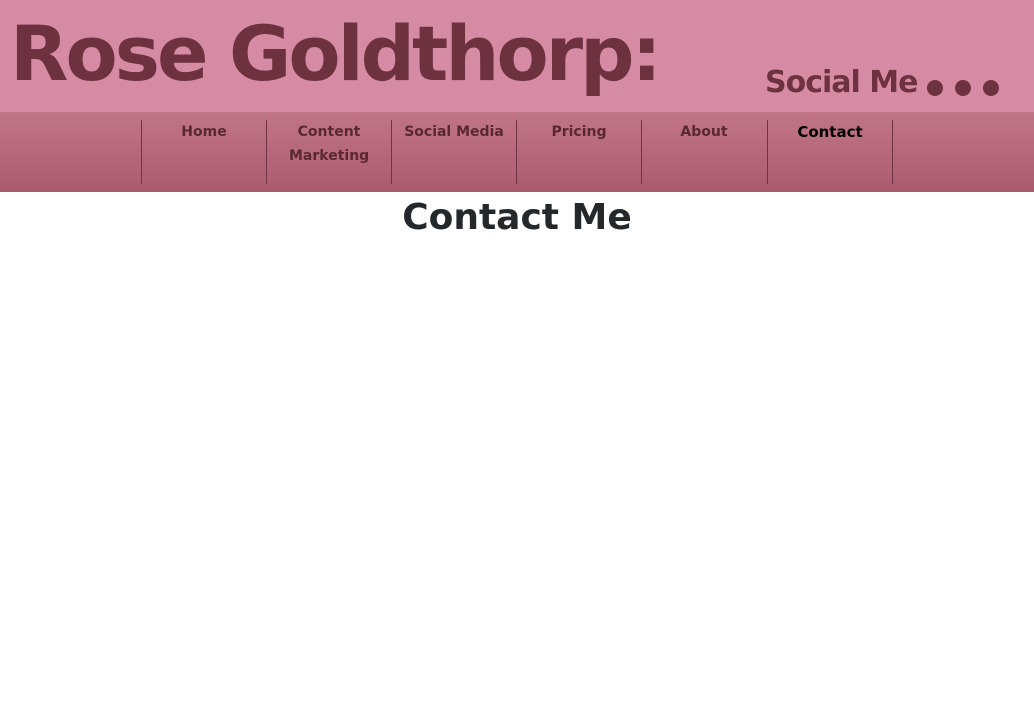  Describe the element at coordinates (841, 82) in the screenshot. I see `site-subtitle: Social Me` at that location.